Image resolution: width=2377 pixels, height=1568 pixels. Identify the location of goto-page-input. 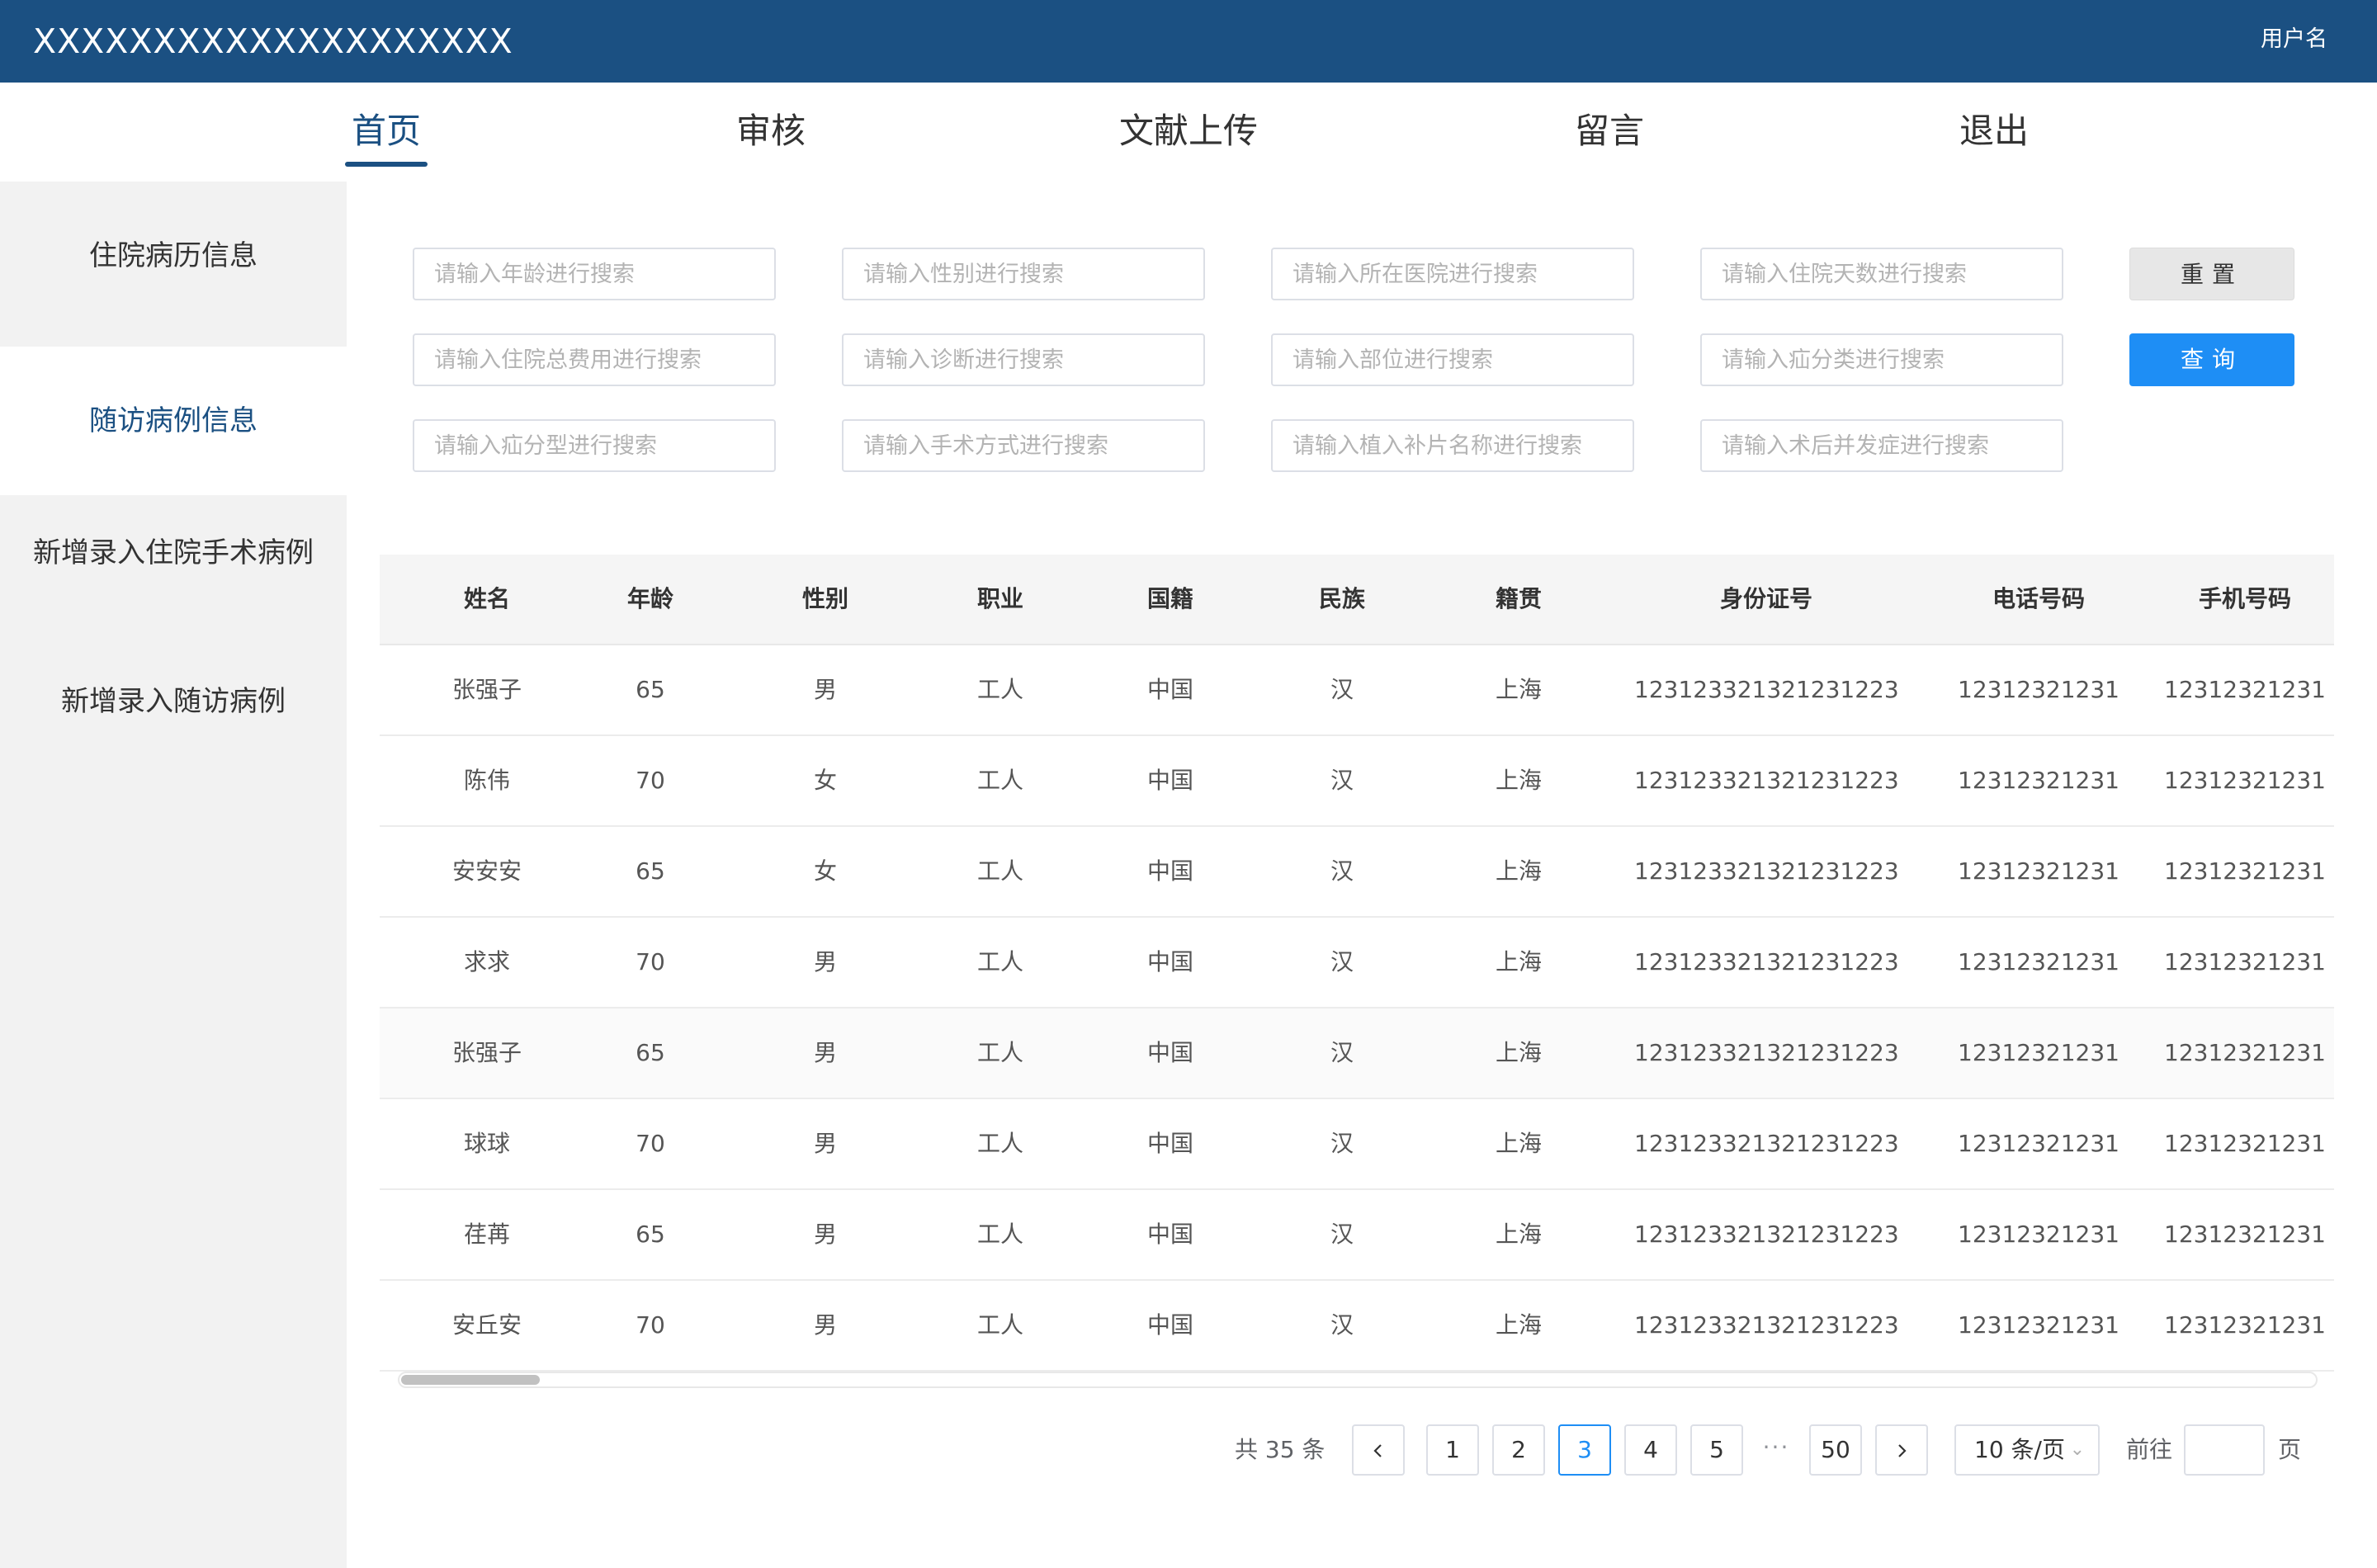
(2224, 1450).